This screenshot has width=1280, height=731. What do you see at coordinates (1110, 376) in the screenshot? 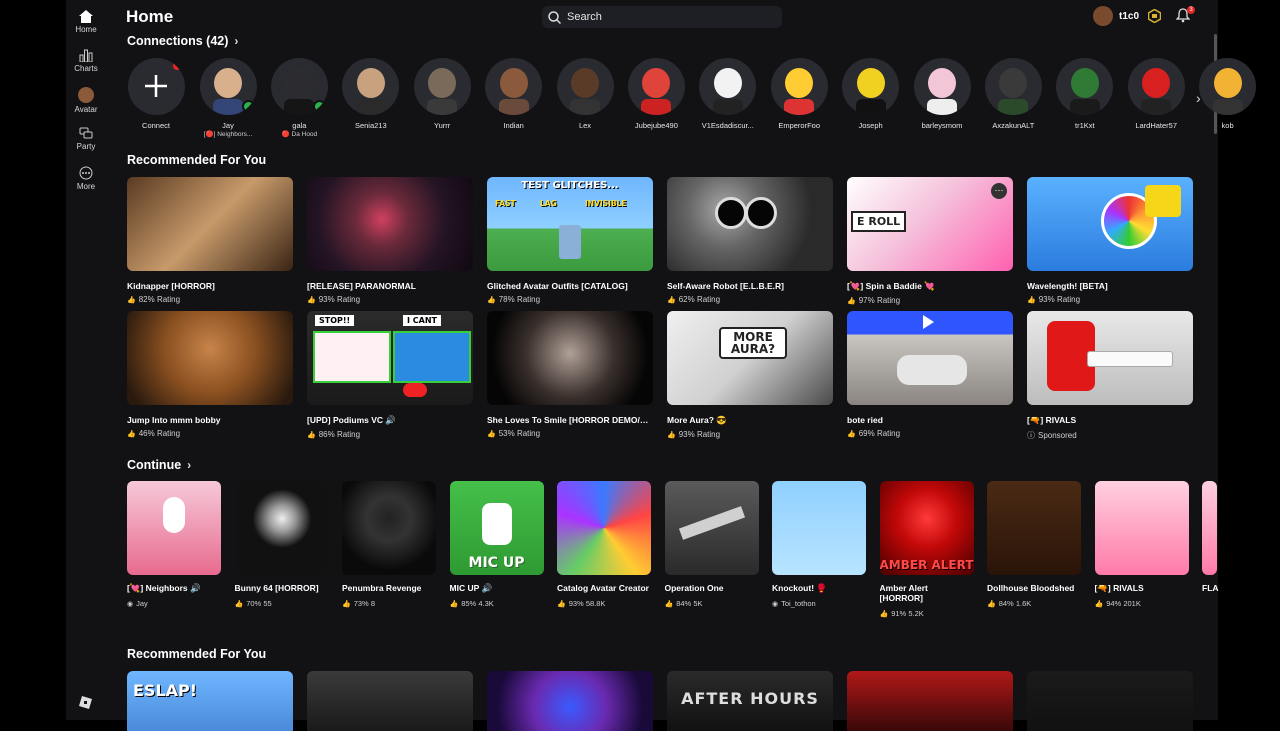
I see `game-card: [🔫] RIVALS ⓘ Sponsored` at bounding box center [1110, 376].